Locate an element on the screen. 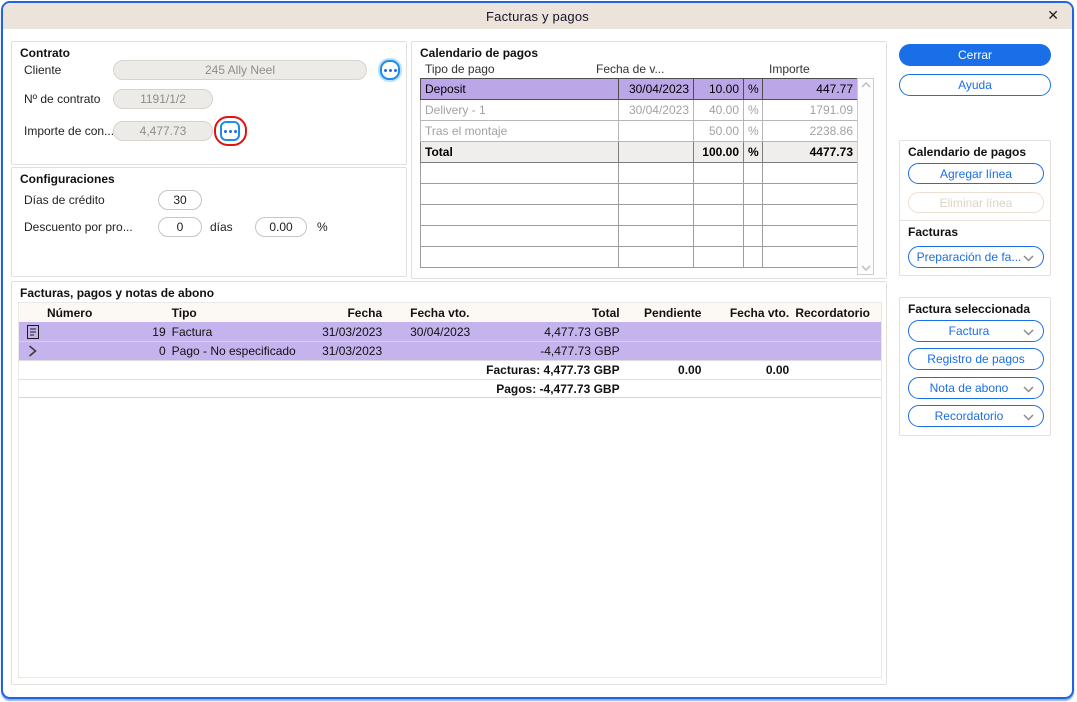  factura-button: Factura is located at coordinates (976, 331).